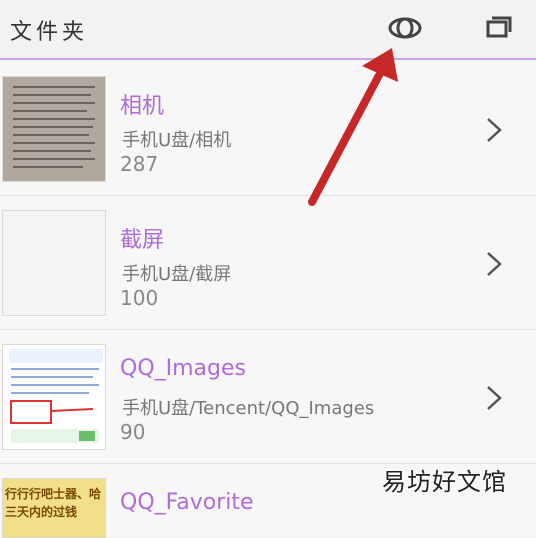 The image size is (536, 538). What do you see at coordinates (142, 106) in the screenshot?
I see `folder-name: 相机` at bounding box center [142, 106].